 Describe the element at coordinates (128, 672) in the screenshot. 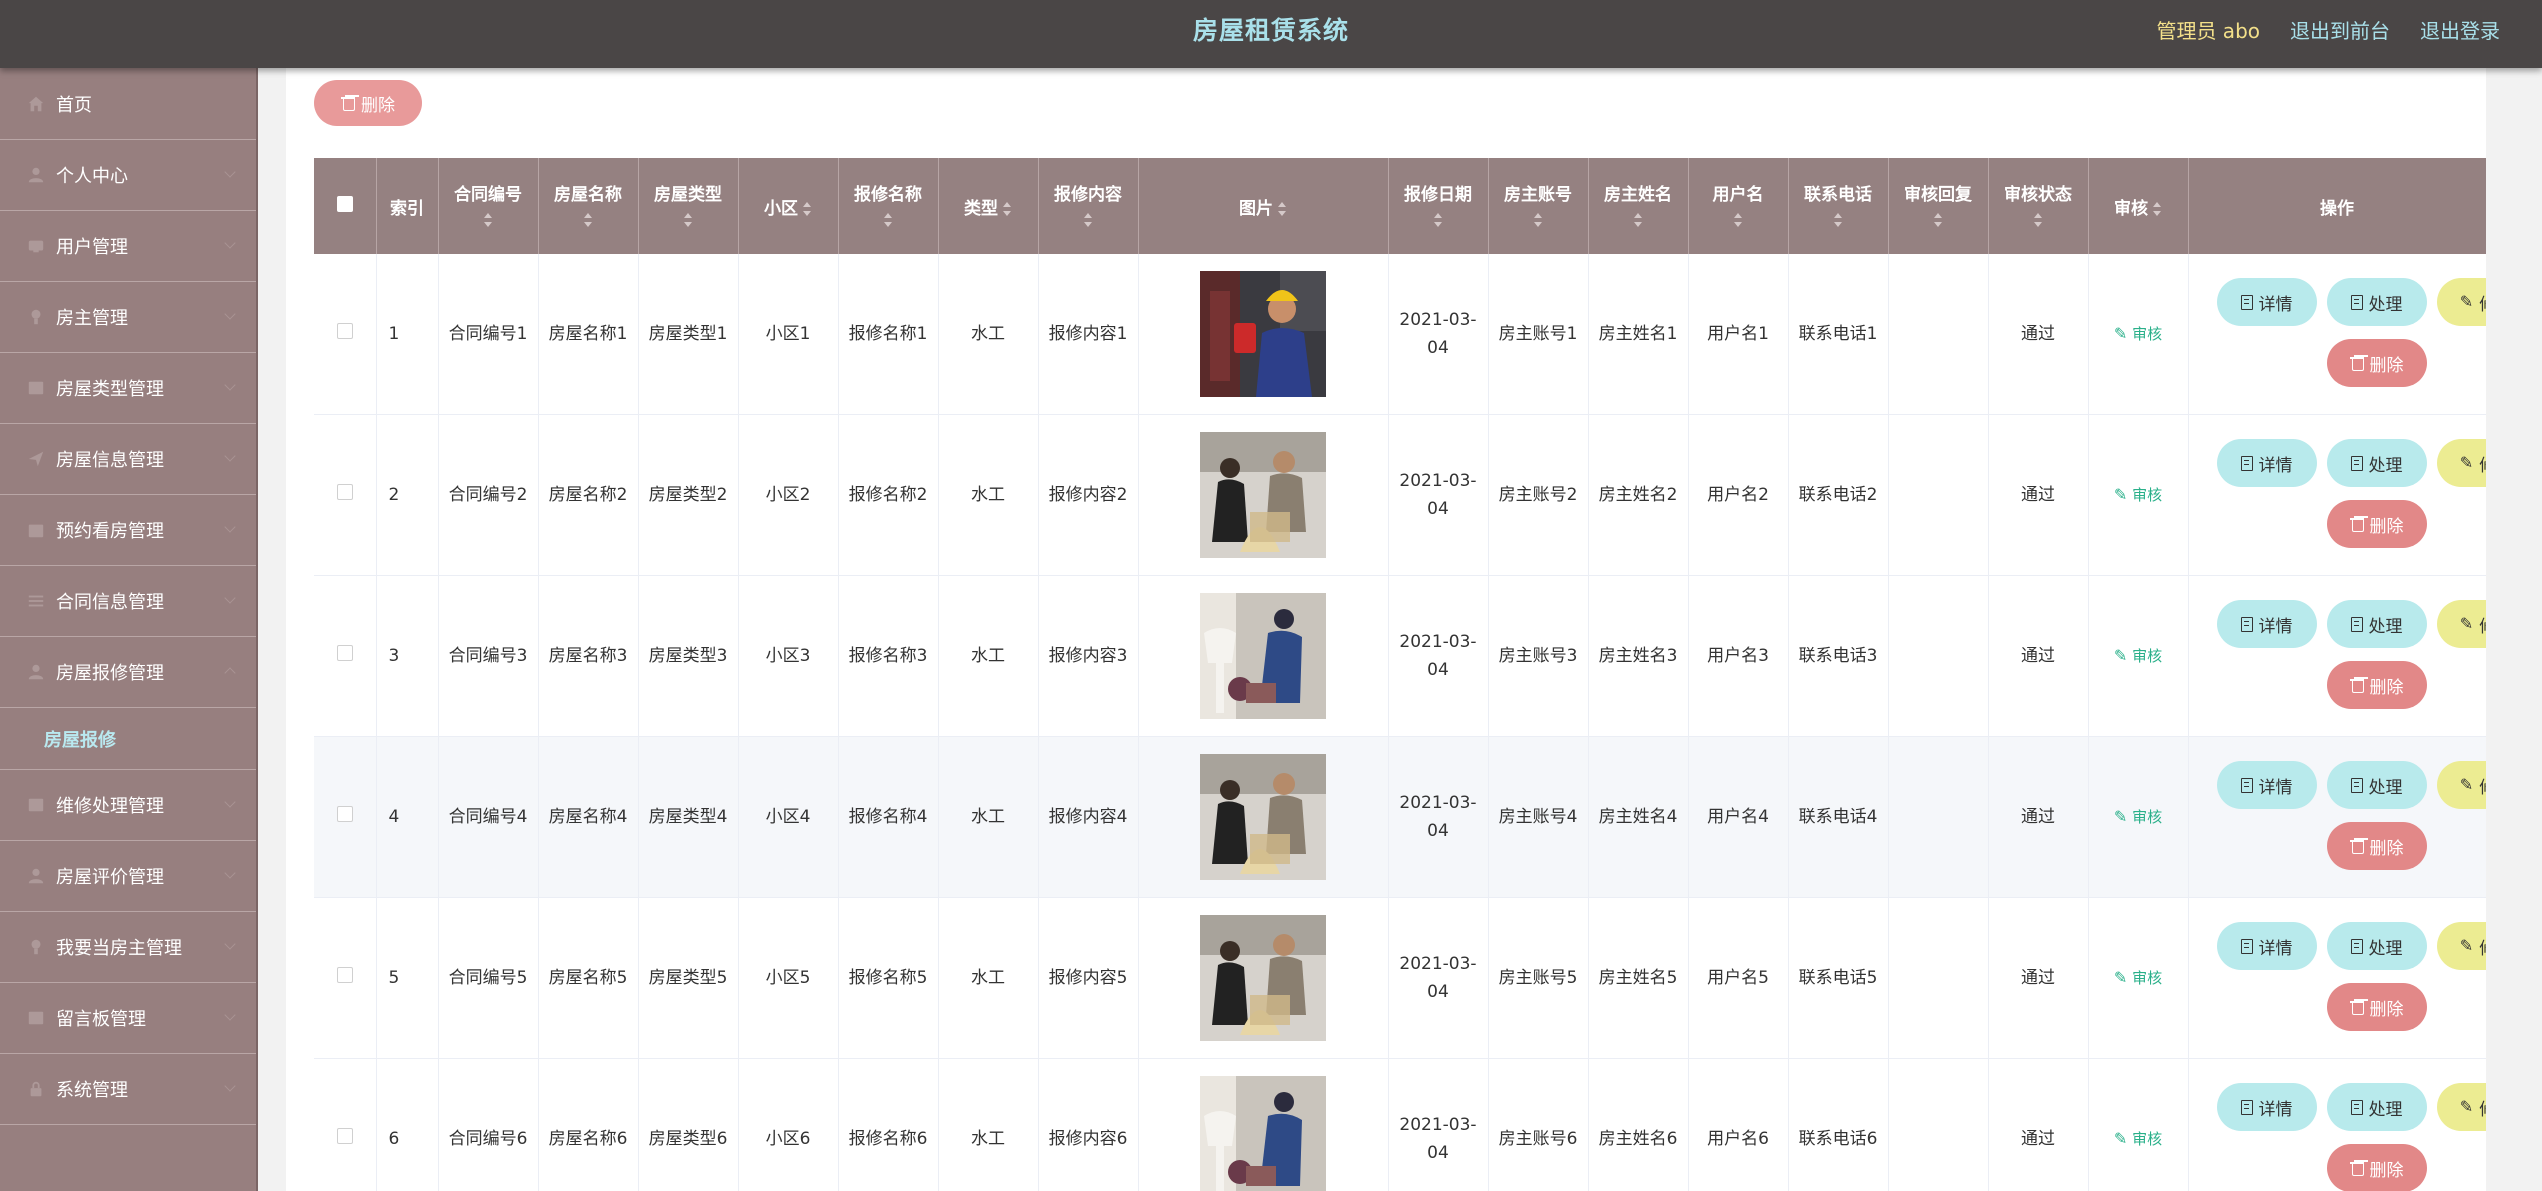

I see `sidebar-item-8: 房屋报修管理` at that location.